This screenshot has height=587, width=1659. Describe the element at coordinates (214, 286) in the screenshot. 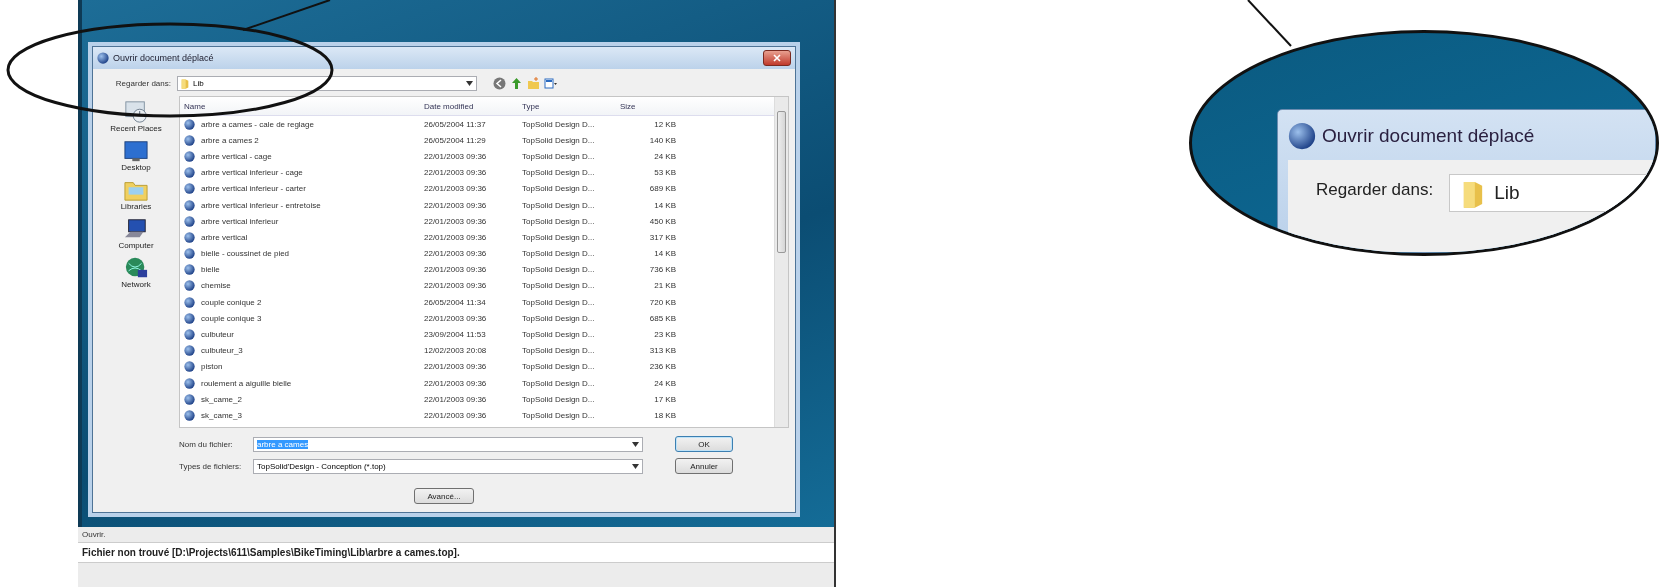

I see `file-name: chemise` at that location.